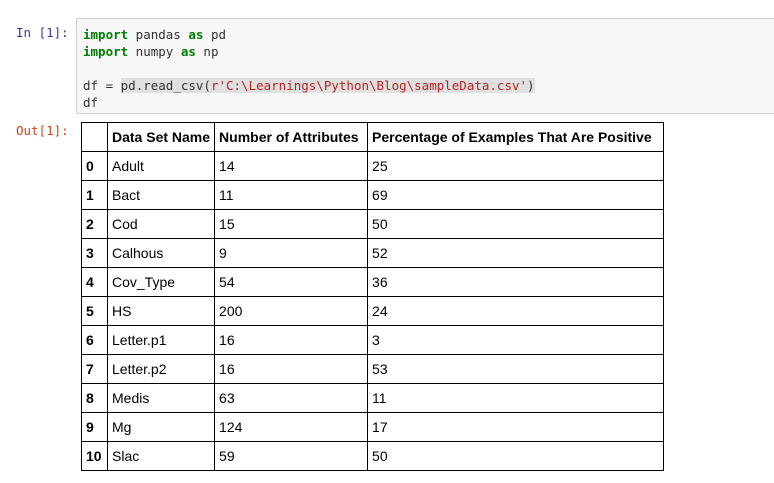  What do you see at coordinates (94, 282) in the screenshot?
I see `row-index: 4` at bounding box center [94, 282].